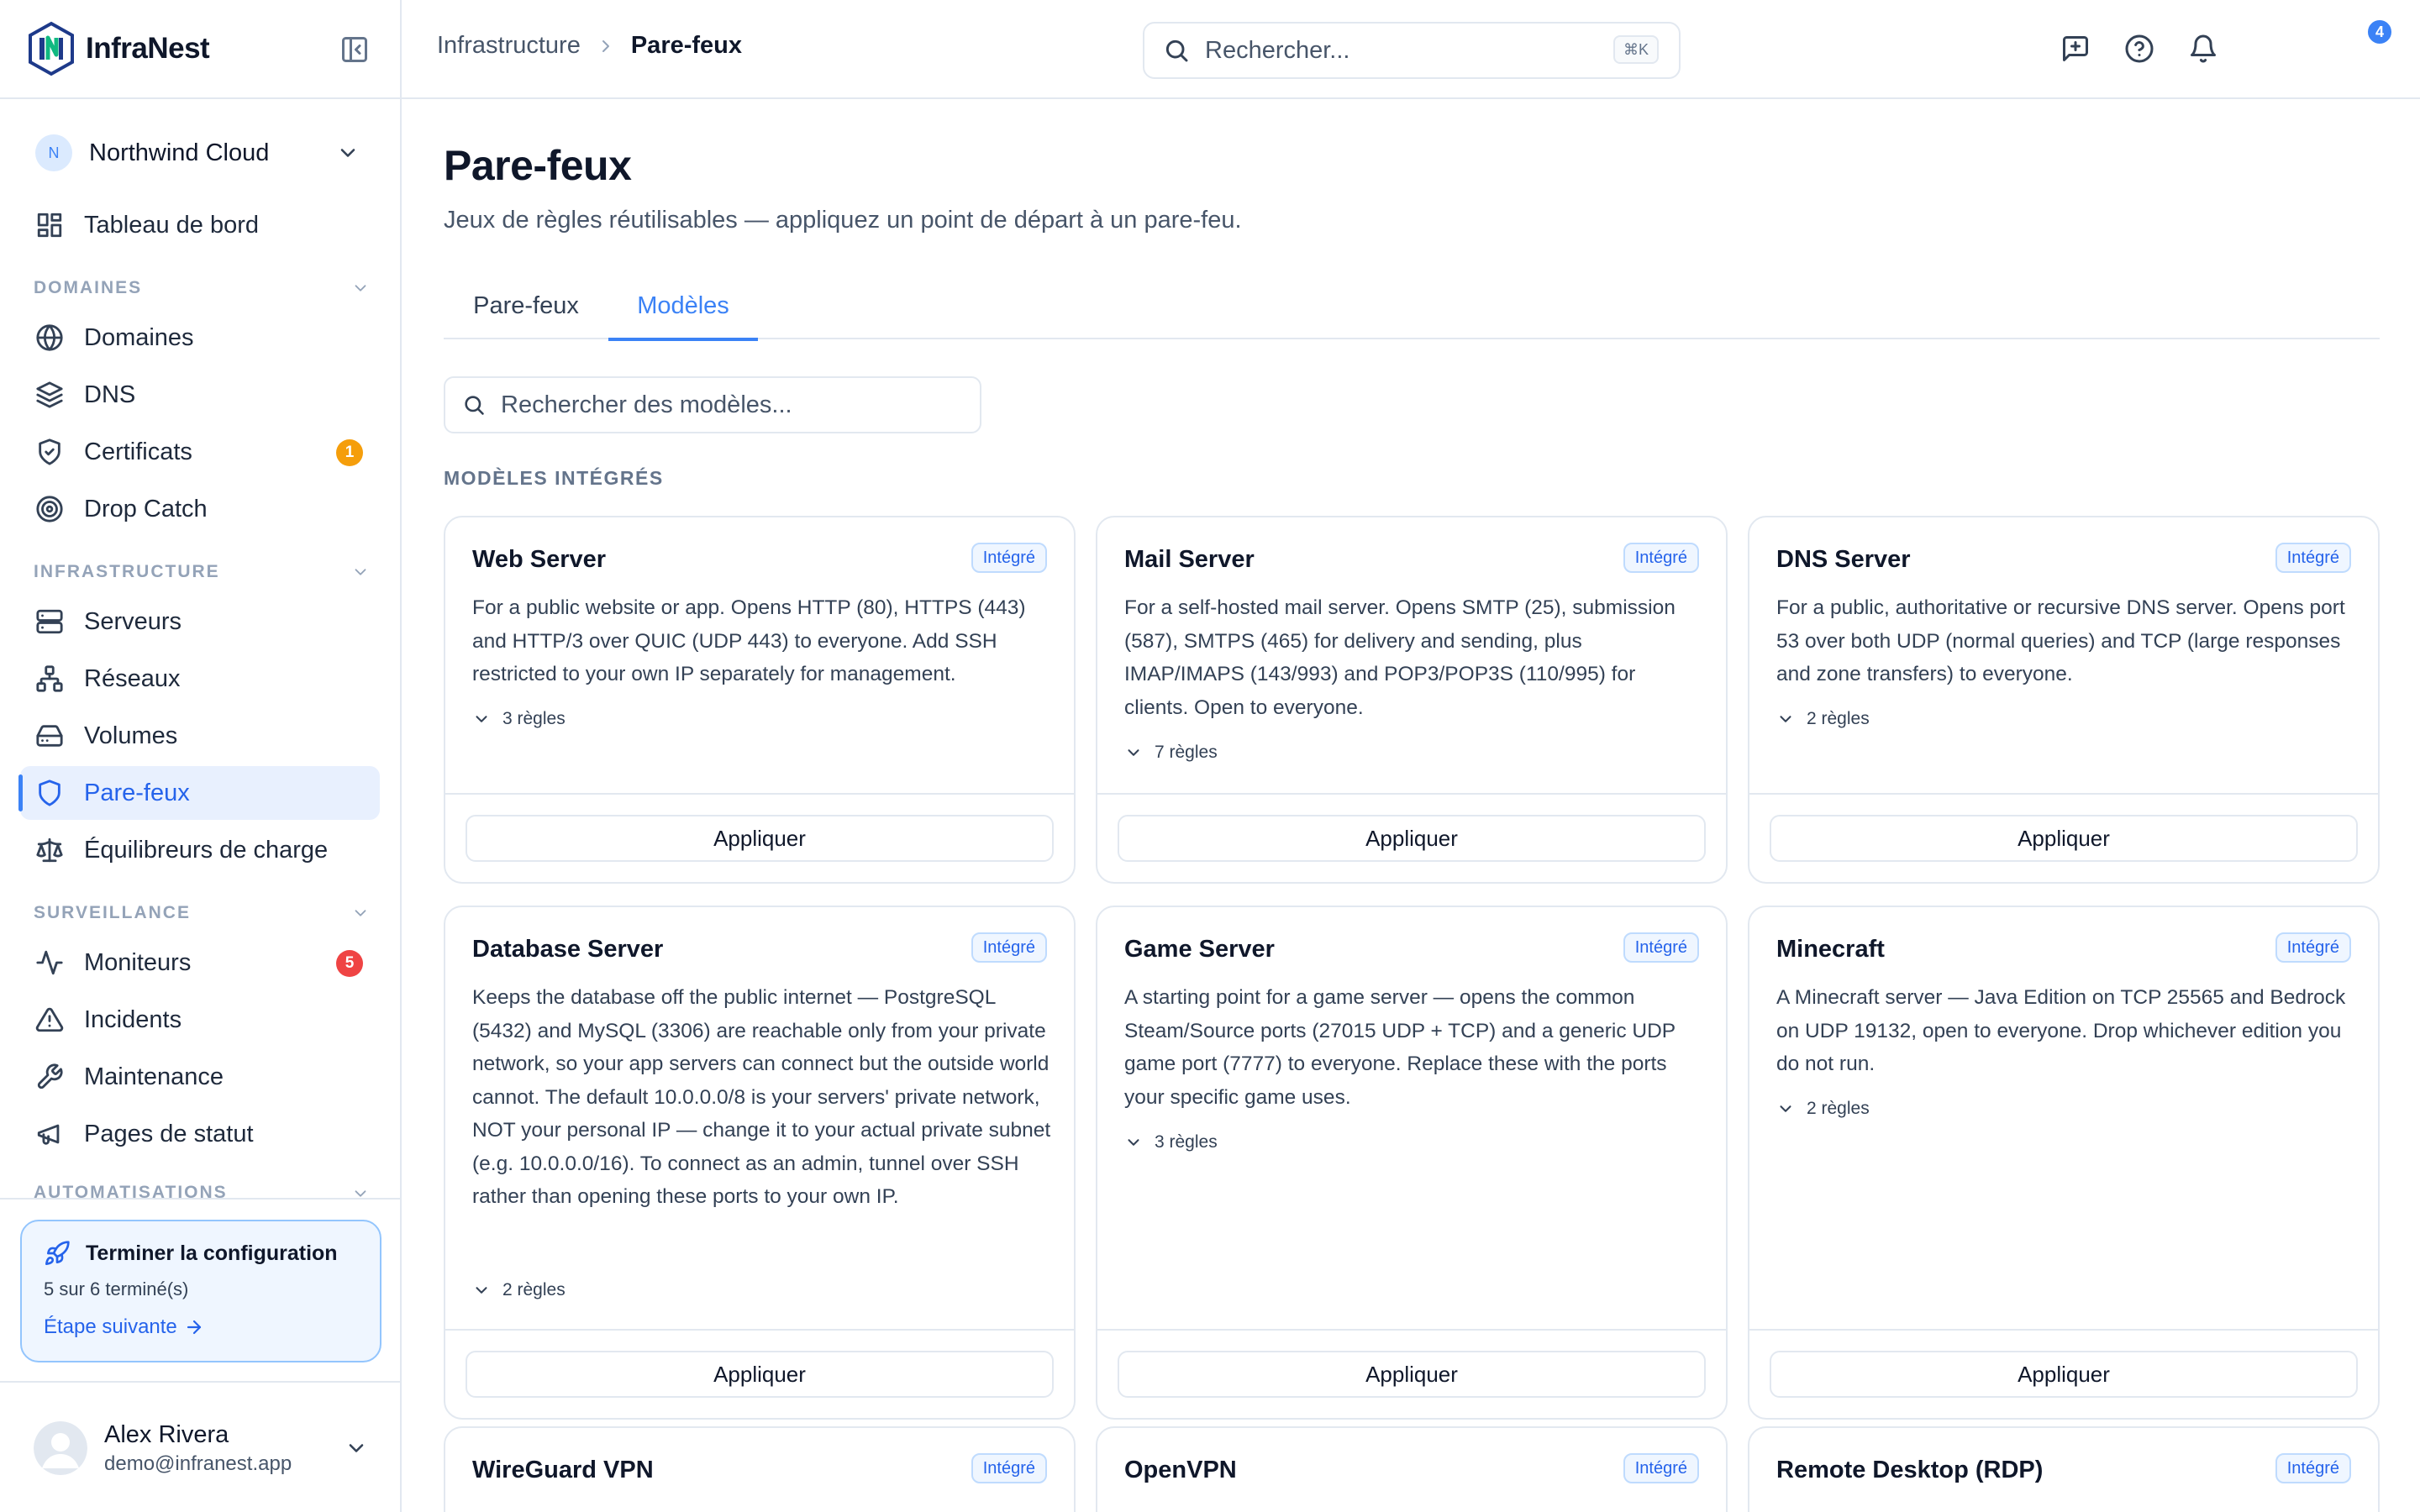 This screenshot has width=2420, height=1512. Describe the element at coordinates (1171, 753) in the screenshot. I see `rules-toggle: 7 règles` at that location.